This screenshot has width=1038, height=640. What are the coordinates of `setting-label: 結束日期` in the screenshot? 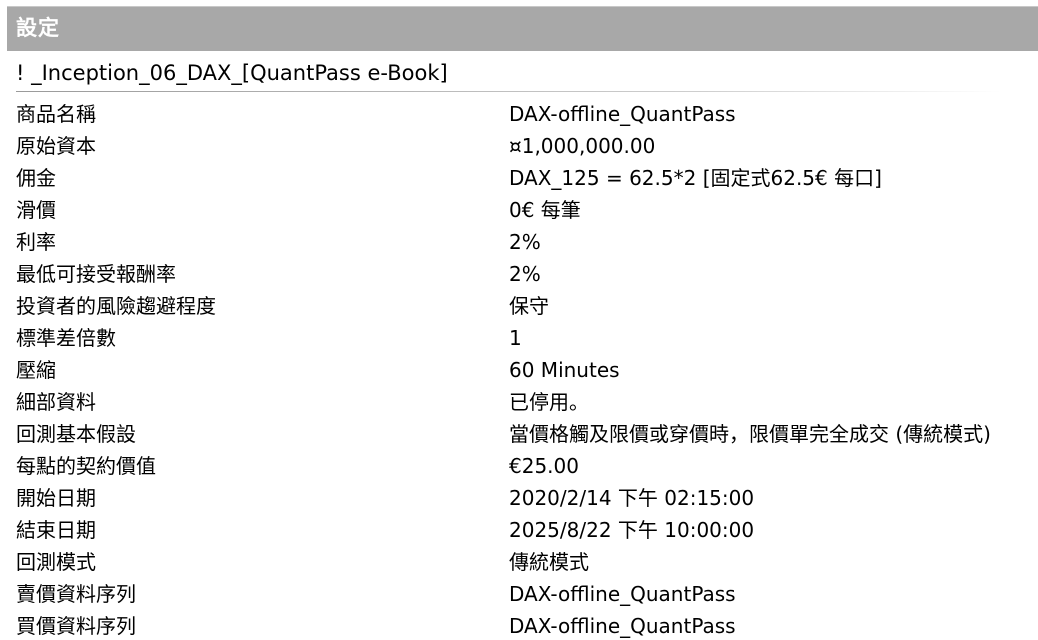 It's located at (56, 530).